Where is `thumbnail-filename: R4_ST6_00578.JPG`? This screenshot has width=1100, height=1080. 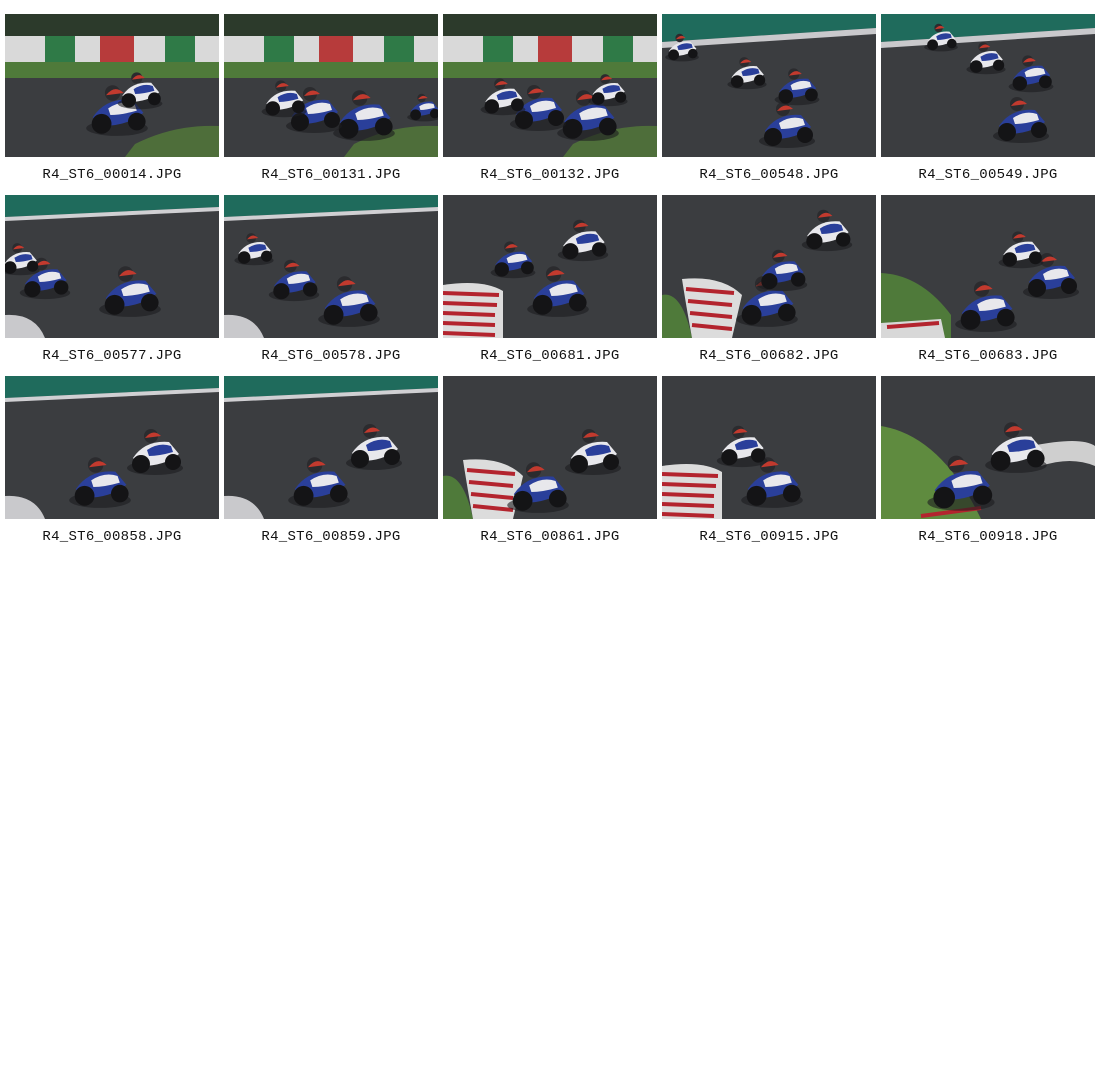
thumbnail-filename: R4_ST6_00578.JPG is located at coordinates (331, 356).